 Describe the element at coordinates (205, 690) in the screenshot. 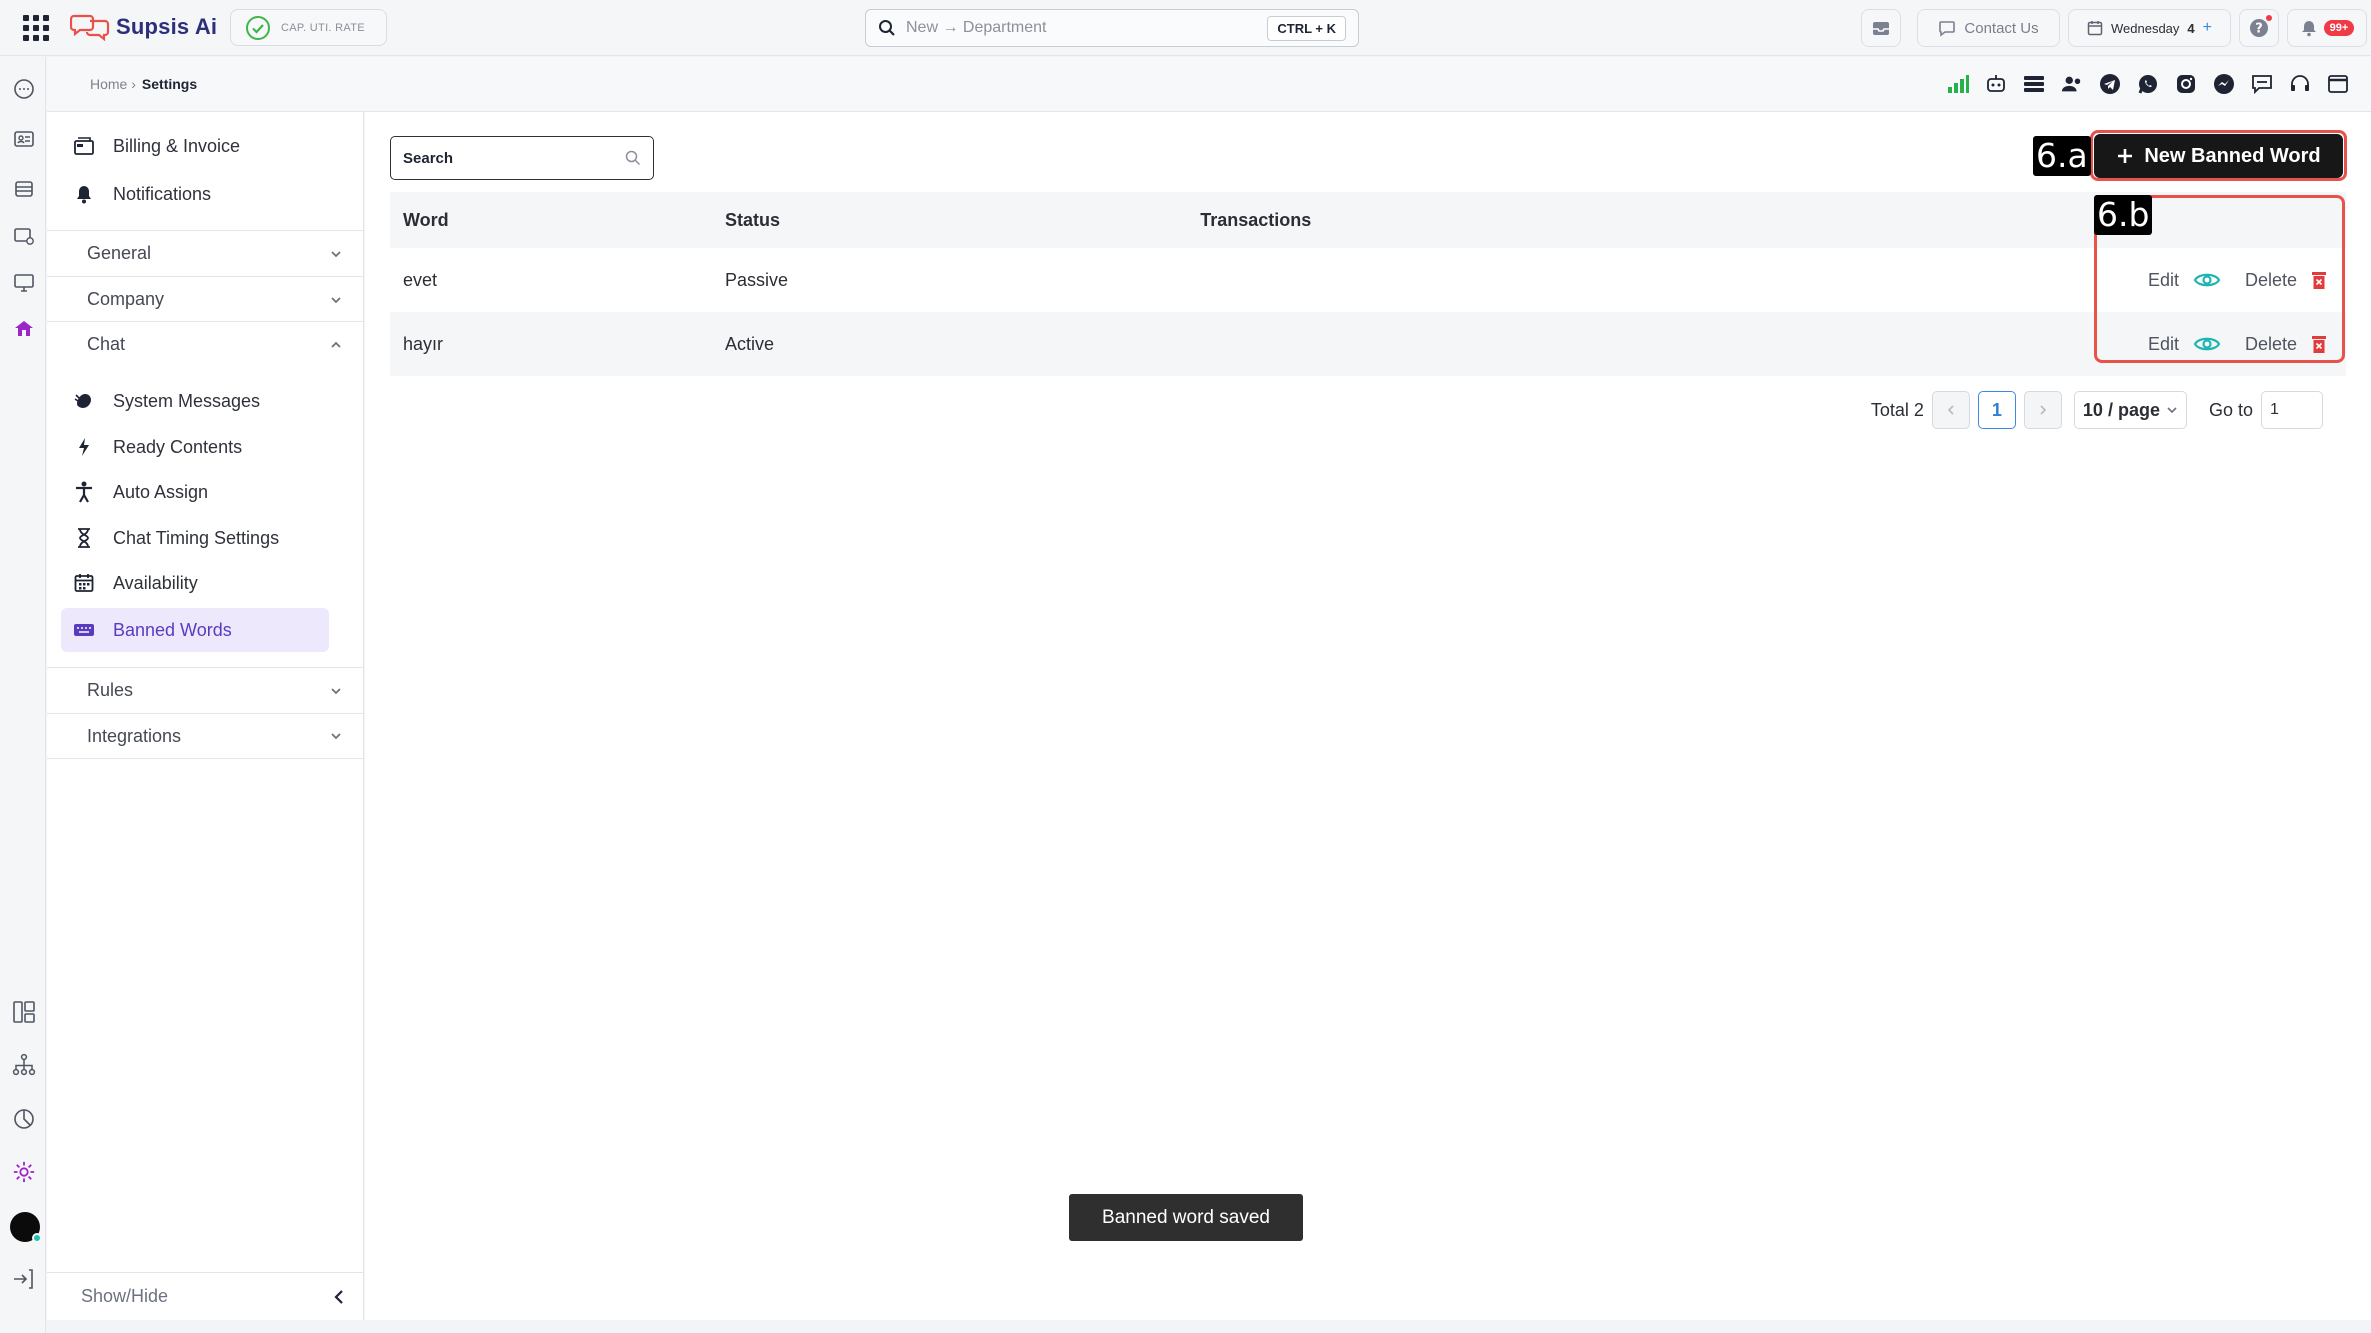

I see `section-rules: Rules` at that location.